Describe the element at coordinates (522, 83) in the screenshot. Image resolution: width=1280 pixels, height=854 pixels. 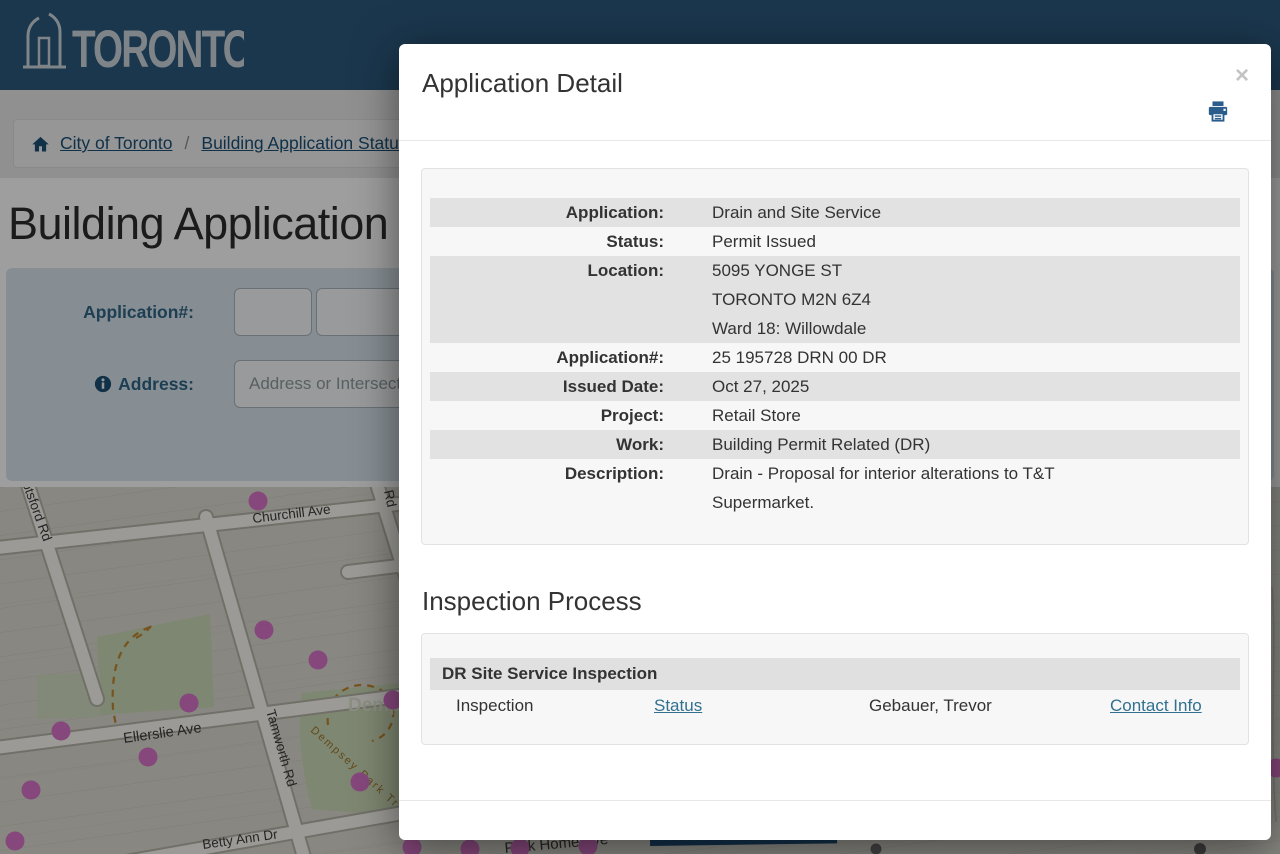
I see `modal-title: Application Detail` at that location.